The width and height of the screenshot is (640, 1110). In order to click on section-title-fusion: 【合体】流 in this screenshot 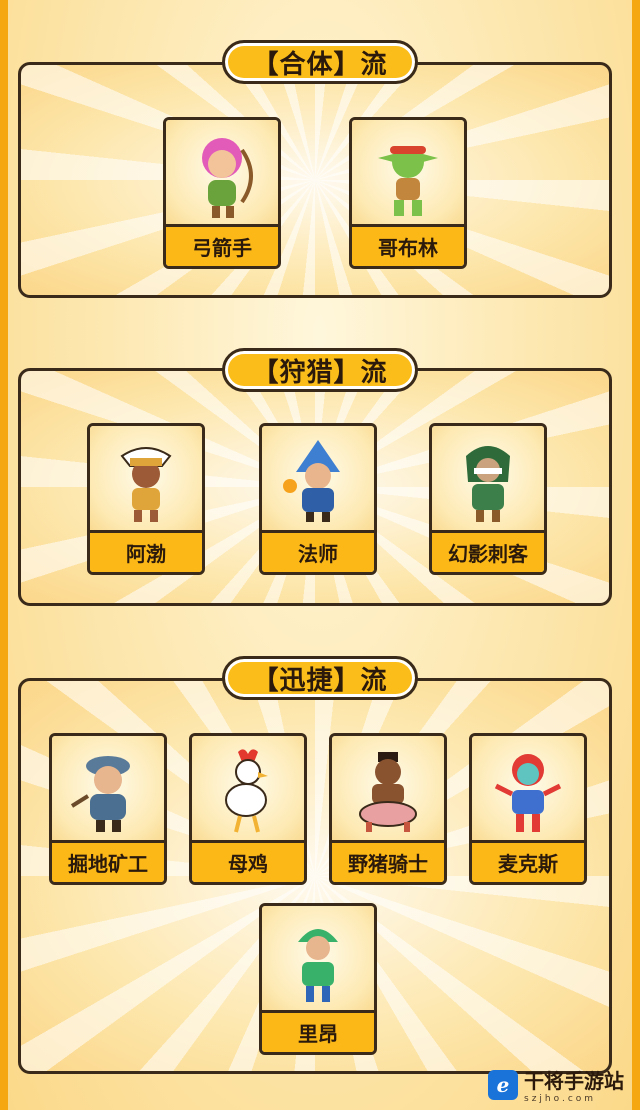, I will do `click(320, 62)`.